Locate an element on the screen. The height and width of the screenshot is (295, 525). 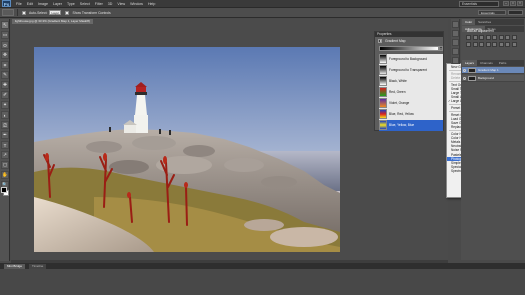
empty-area is located at coordinates (262, 282).